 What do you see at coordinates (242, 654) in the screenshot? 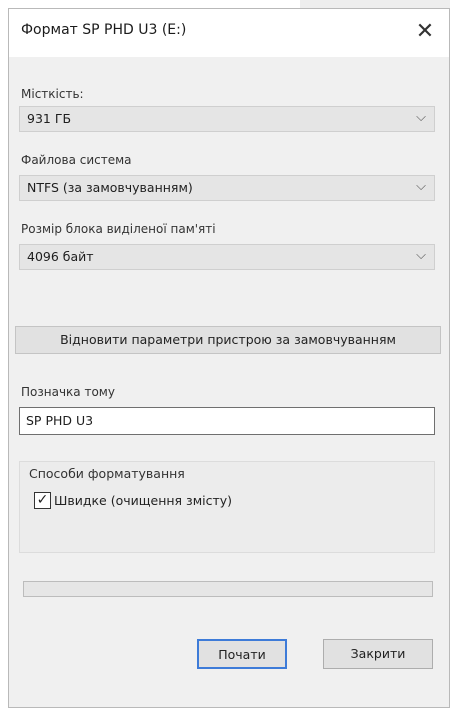
I see `start-button: Почати` at bounding box center [242, 654].